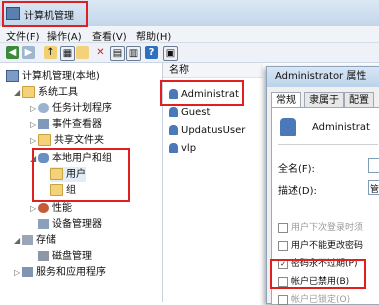 The image size is (379, 305). Describe the element at coordinates (314, 298) in the screenshot. I see `checkbox-account-locked: 帐户已锁定(O)` at that location.